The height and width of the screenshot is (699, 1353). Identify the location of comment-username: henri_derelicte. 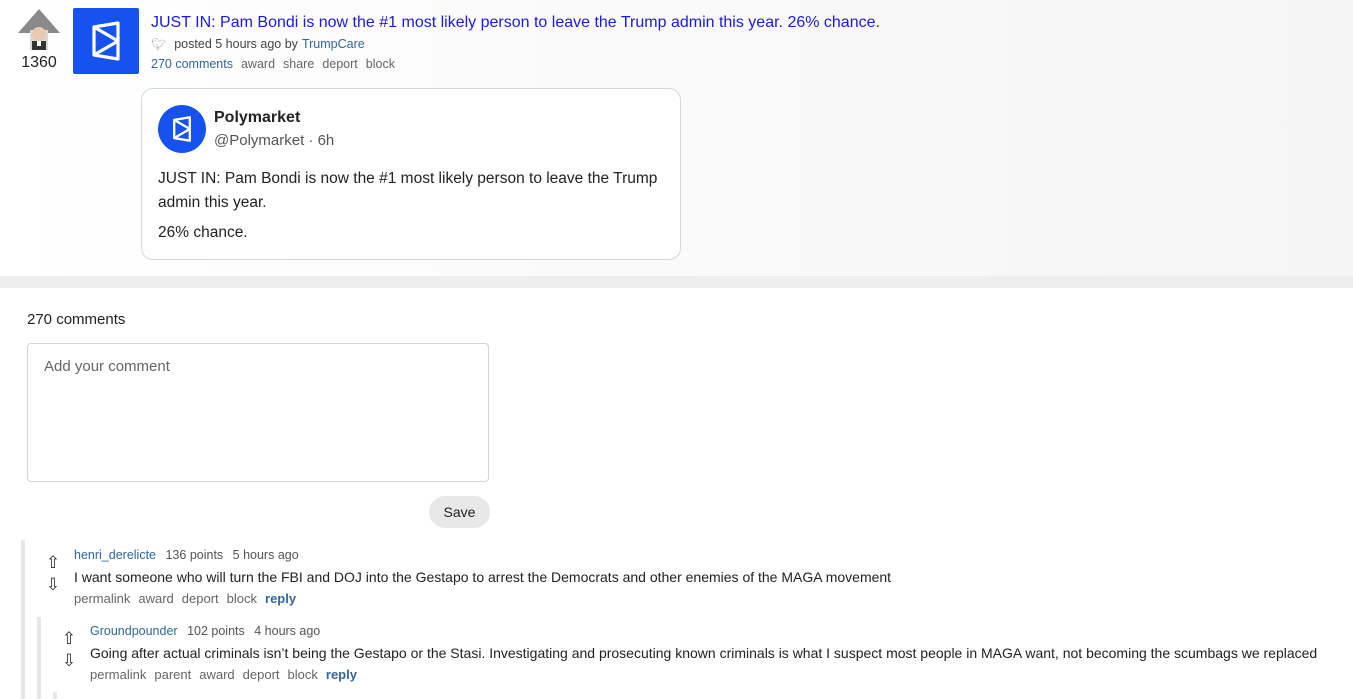
(115, 555).